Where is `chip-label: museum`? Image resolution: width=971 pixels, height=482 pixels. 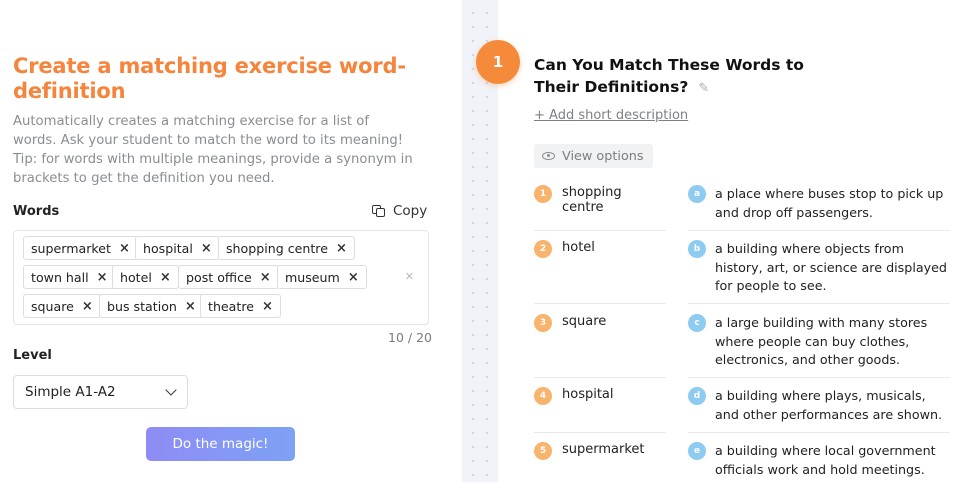
chip-label: museum is located at coordinates (312, 277).